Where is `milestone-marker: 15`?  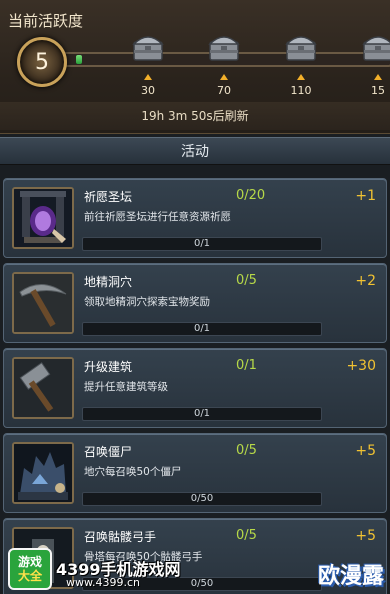
milestone-marker: 15 is located at coordinates (375, 85).